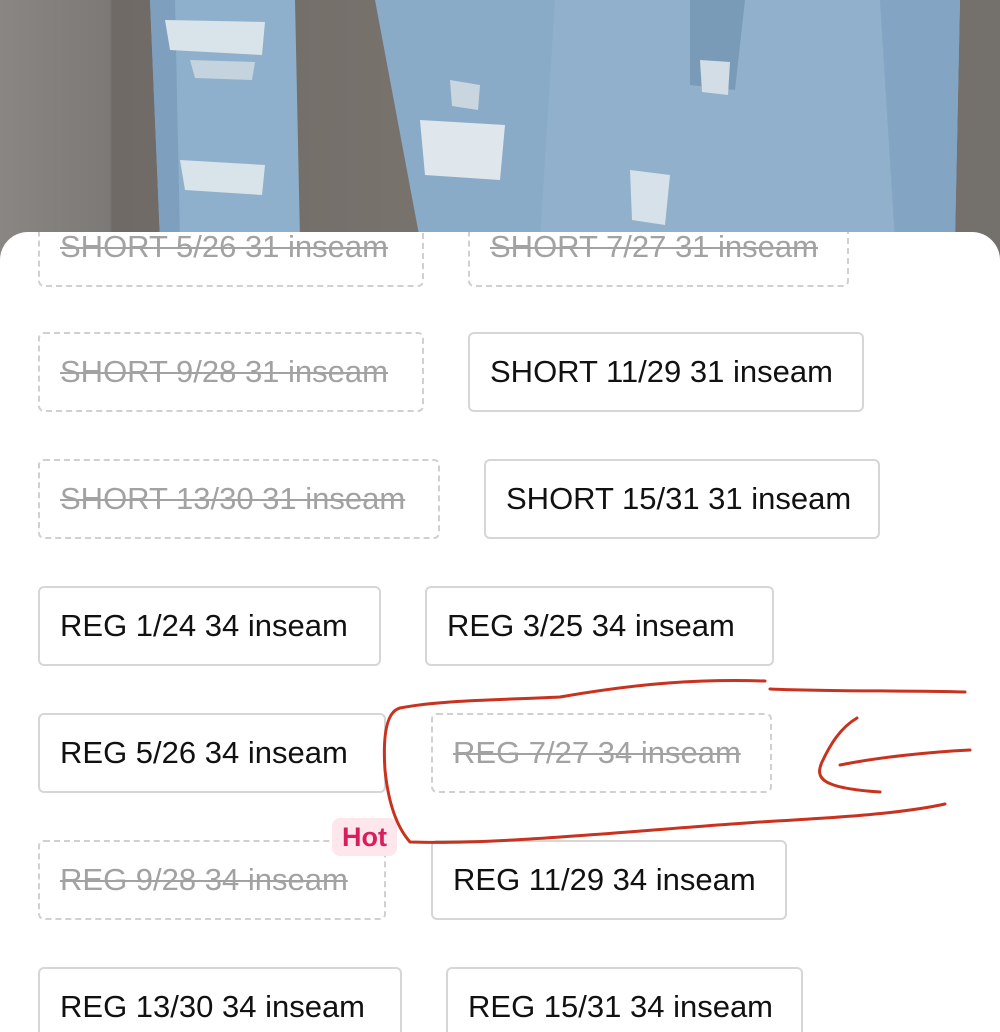 The height and width of the screenshot is (1032, 1000). What do you see at coordinates (204, 625) in the screenshot?
I see `size-option-label: REG 1/24 34 inseam` at bounding box center [204, 625].